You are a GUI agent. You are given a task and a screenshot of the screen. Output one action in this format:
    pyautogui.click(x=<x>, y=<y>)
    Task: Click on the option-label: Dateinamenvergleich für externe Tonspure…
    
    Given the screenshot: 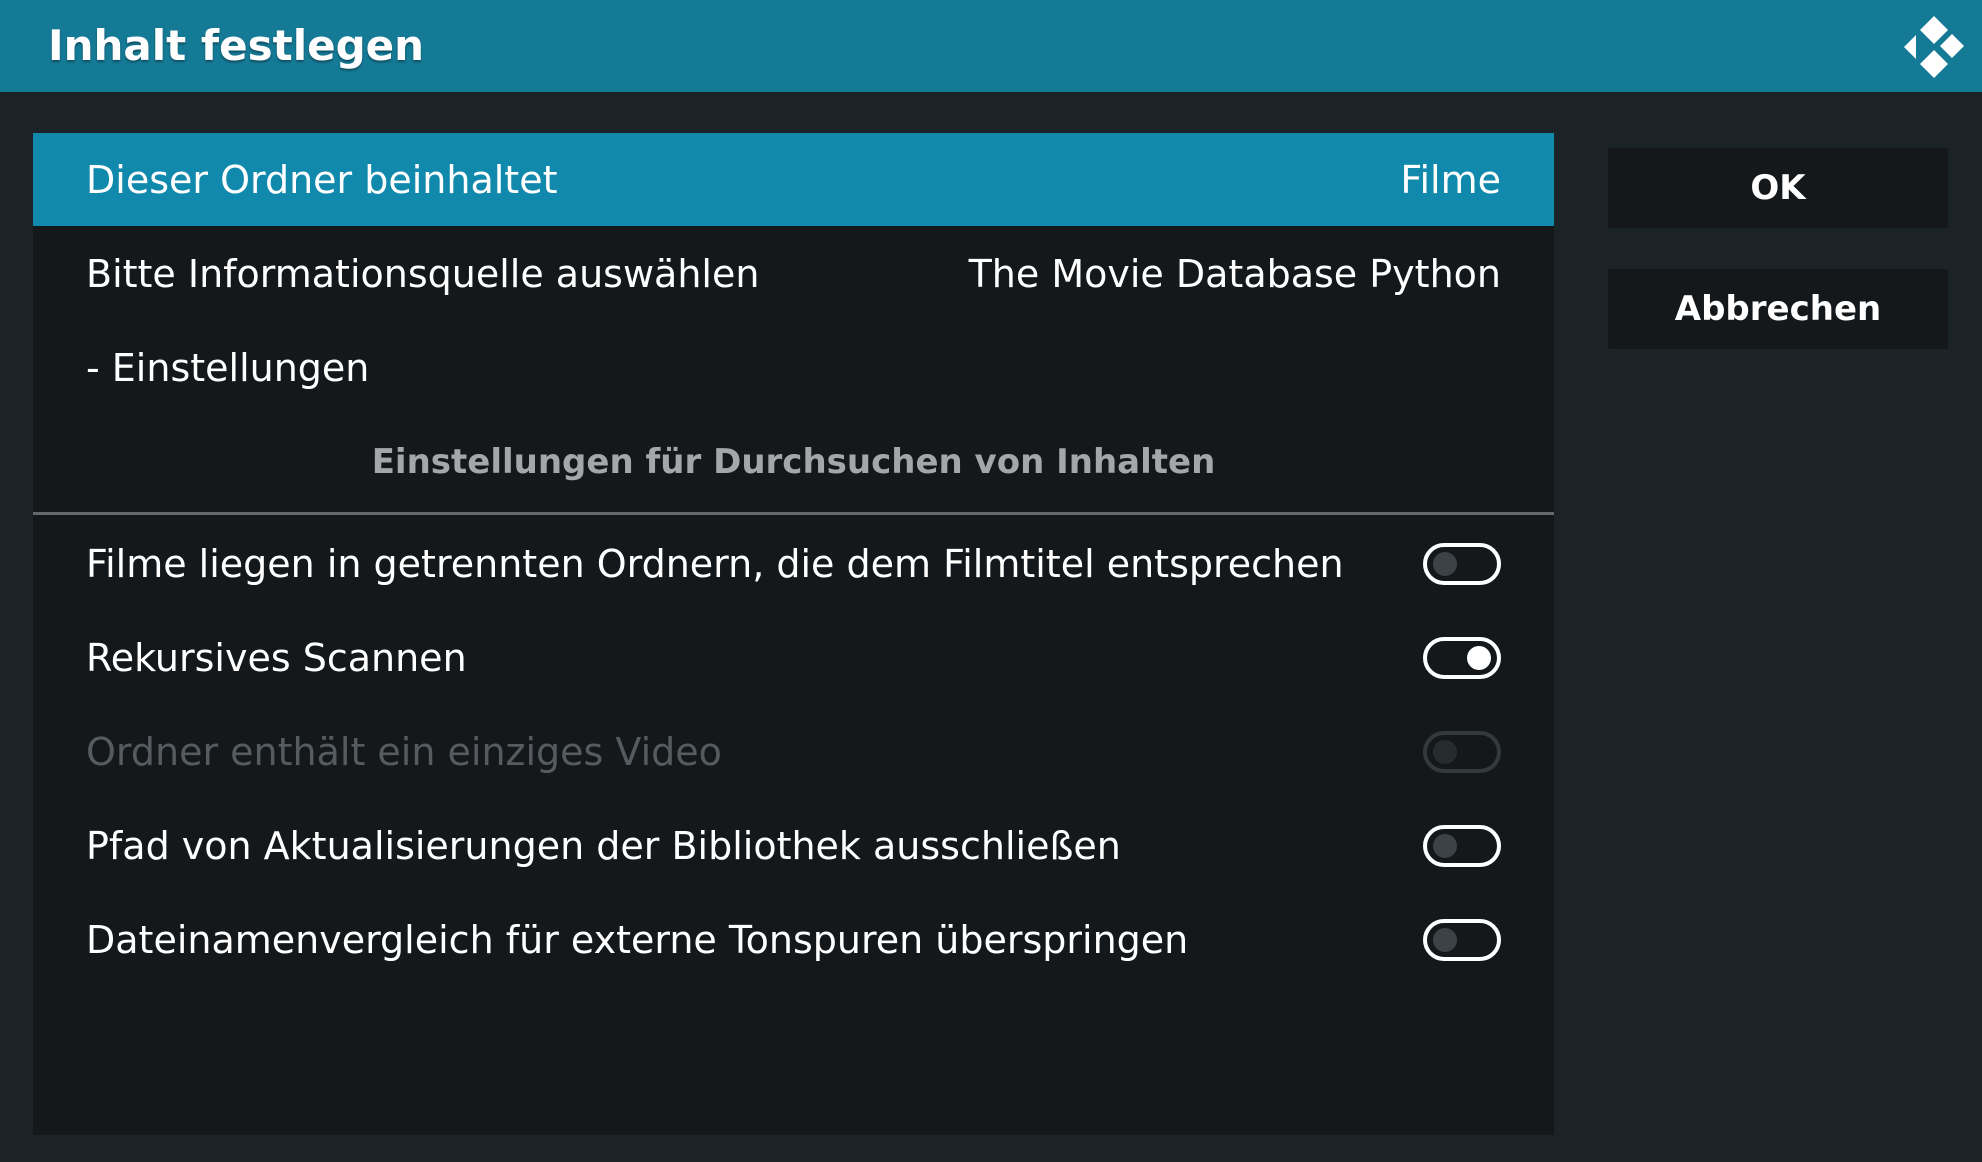 What is the action you would take?
    pyautogui.click(x=637, y=939)
    